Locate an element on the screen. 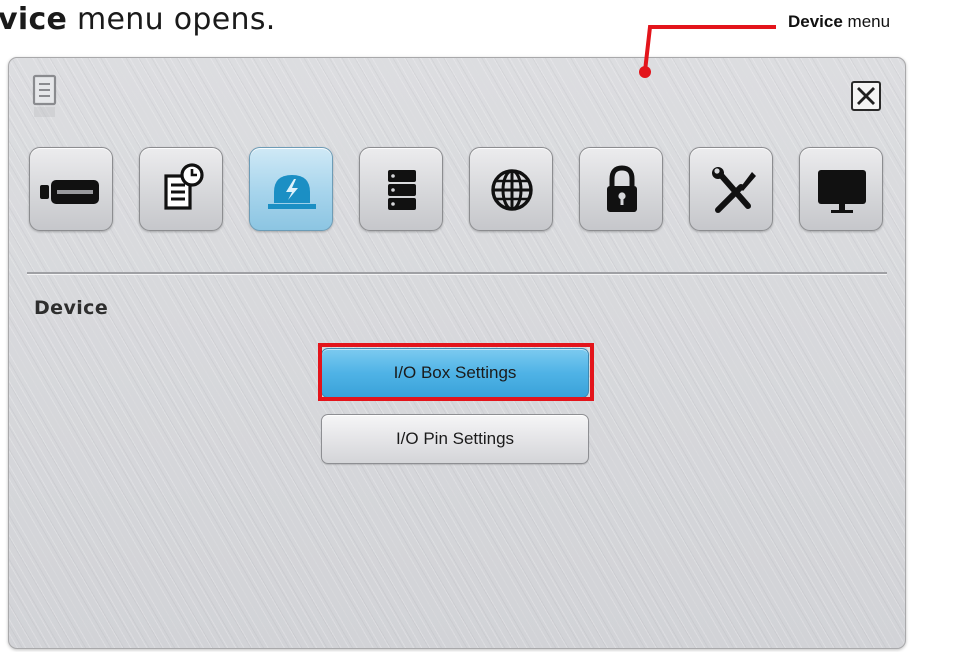 The height and width of the screenshot is (652, 954). tab-display is located at coordinates (841, 189).